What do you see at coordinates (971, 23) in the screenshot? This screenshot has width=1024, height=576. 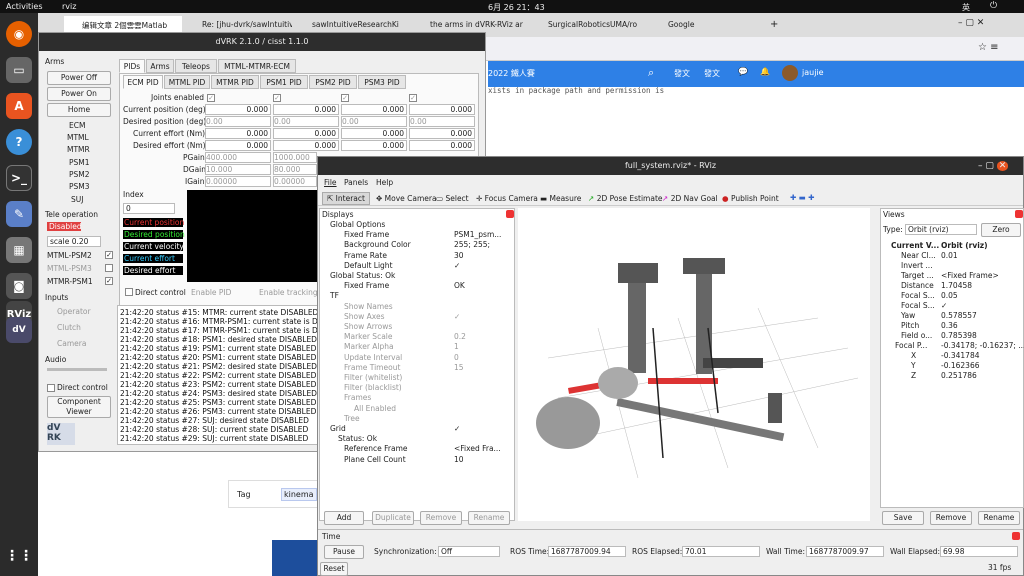 I see `window-controls: – ▢ ✕` at bounding box center [971, 23].